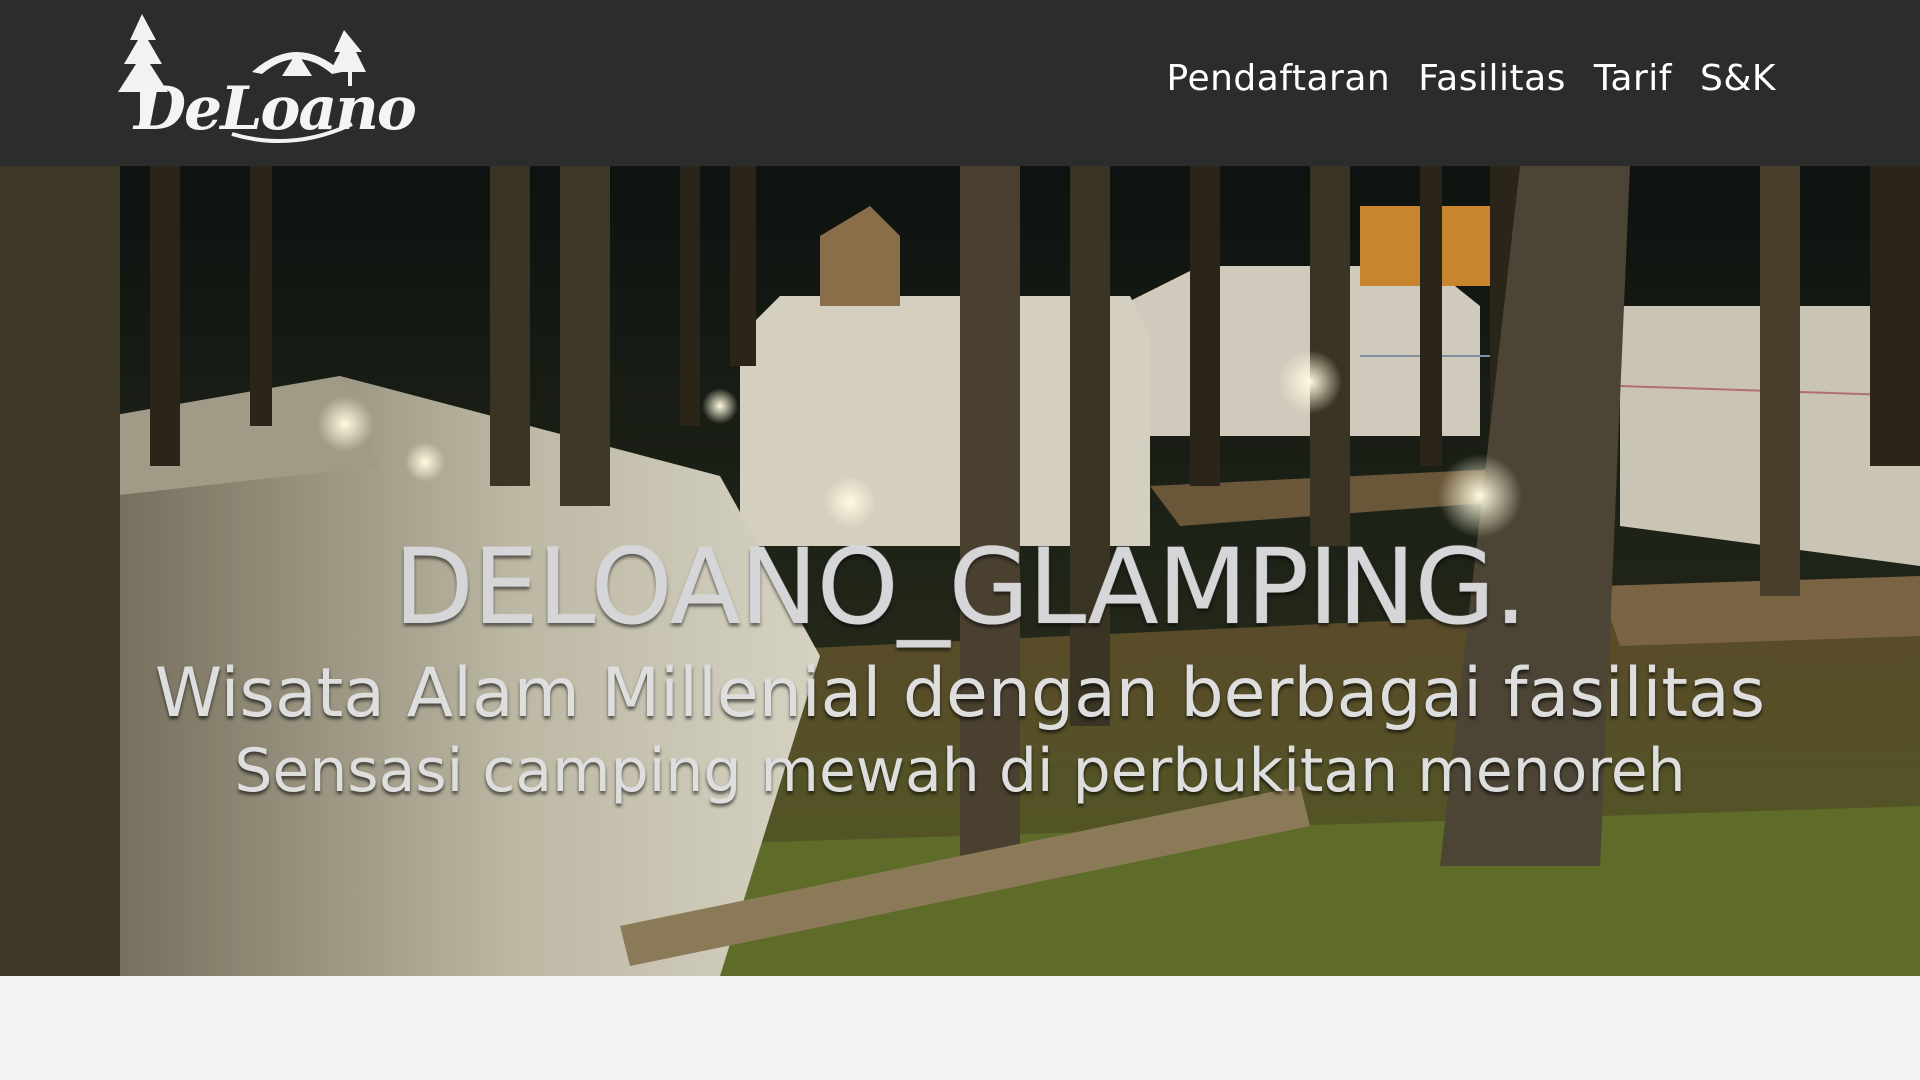 This screenshot has width=1920, height=1080. Describe the element at coordinates (960, 587) in the screenshot. I see `hero-title: DELOANO_GLAMPING.` at that location.